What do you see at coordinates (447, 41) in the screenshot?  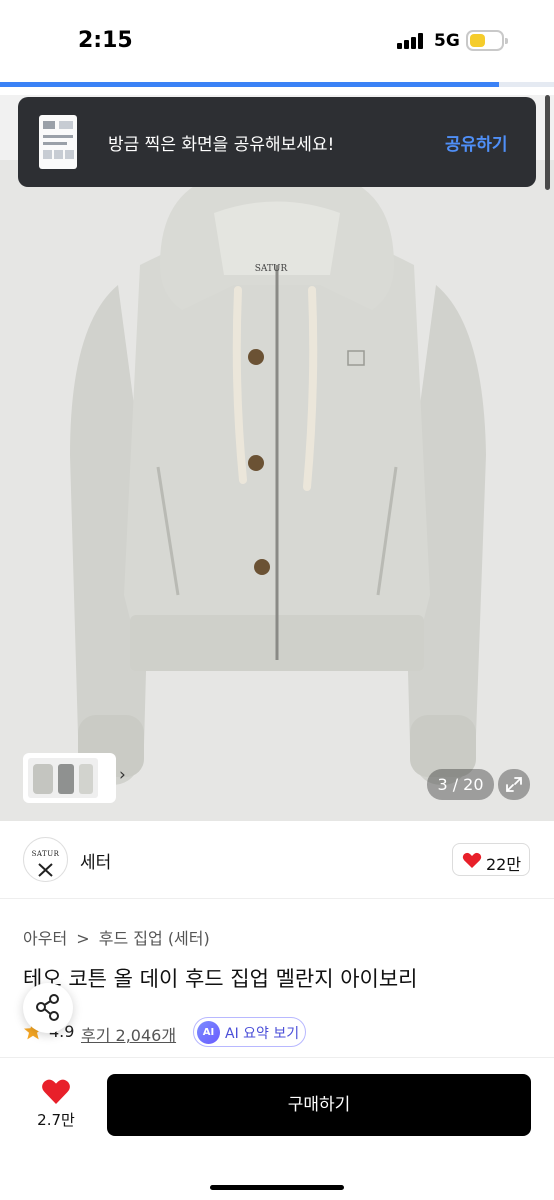 I see `network-label: 5G` at bounding box center [447, 41].